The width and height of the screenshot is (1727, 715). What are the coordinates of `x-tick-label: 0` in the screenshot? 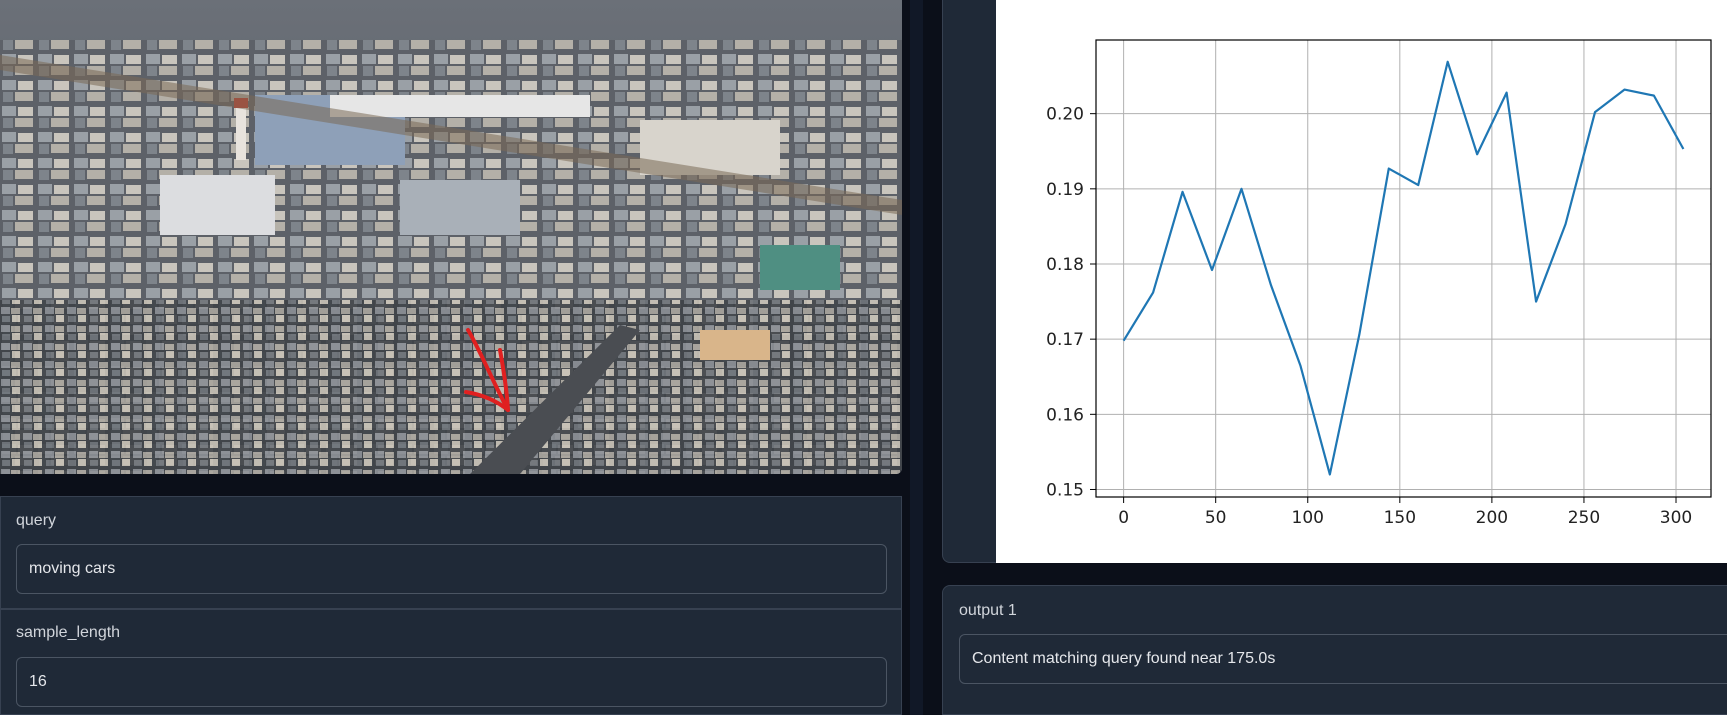 It's located at (1123, 518).